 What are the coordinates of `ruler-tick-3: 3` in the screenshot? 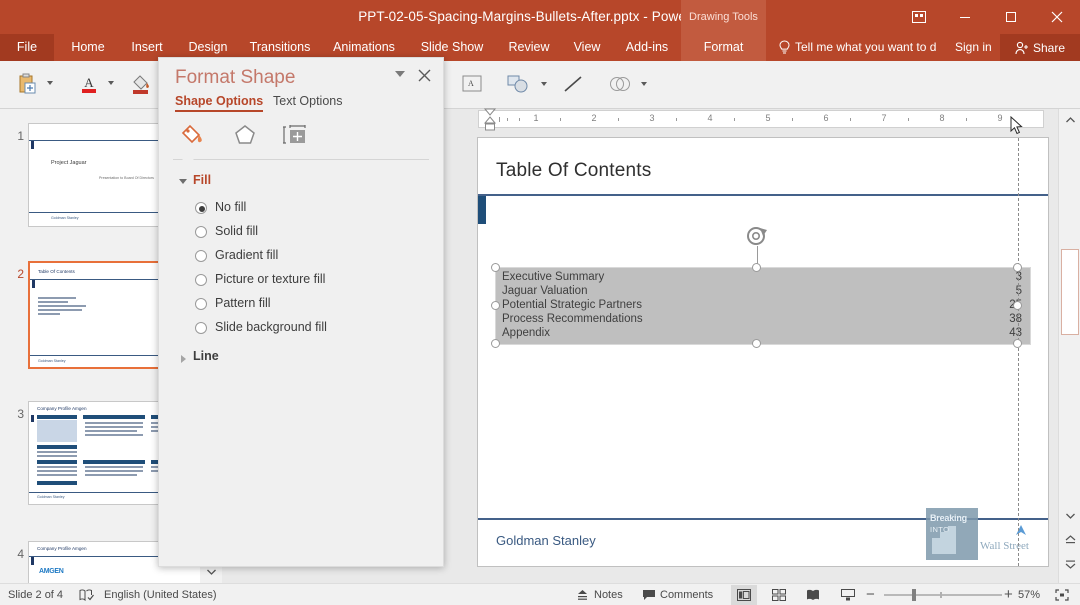 It's located at (652, 118).